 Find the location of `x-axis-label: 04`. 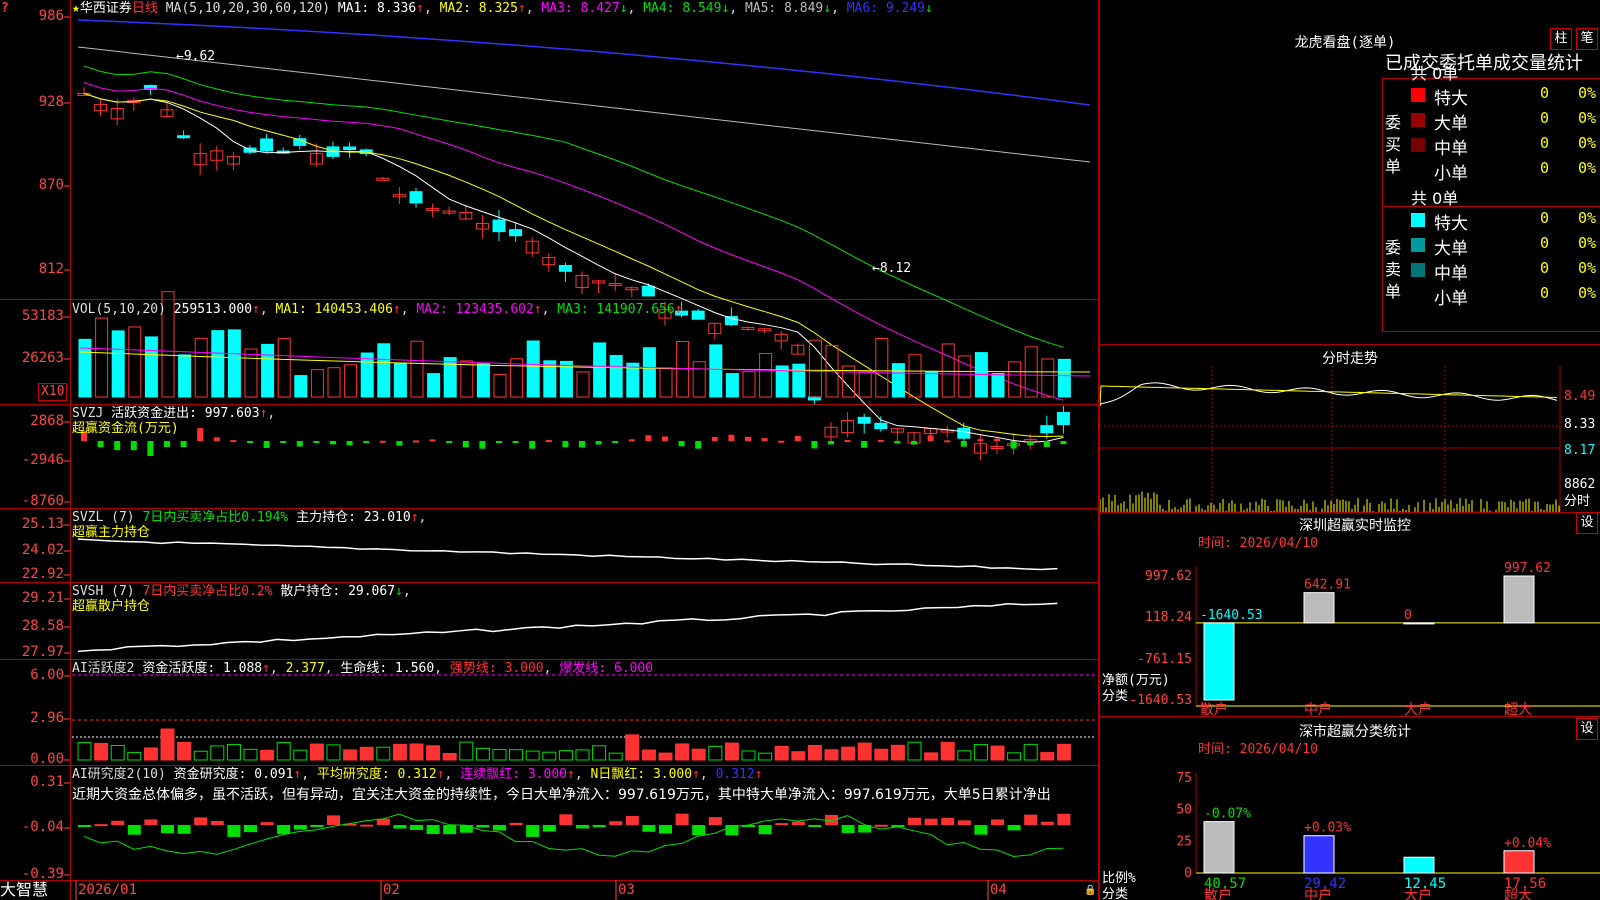

x-axis-label: 04 is located at coordinates (998, 890).